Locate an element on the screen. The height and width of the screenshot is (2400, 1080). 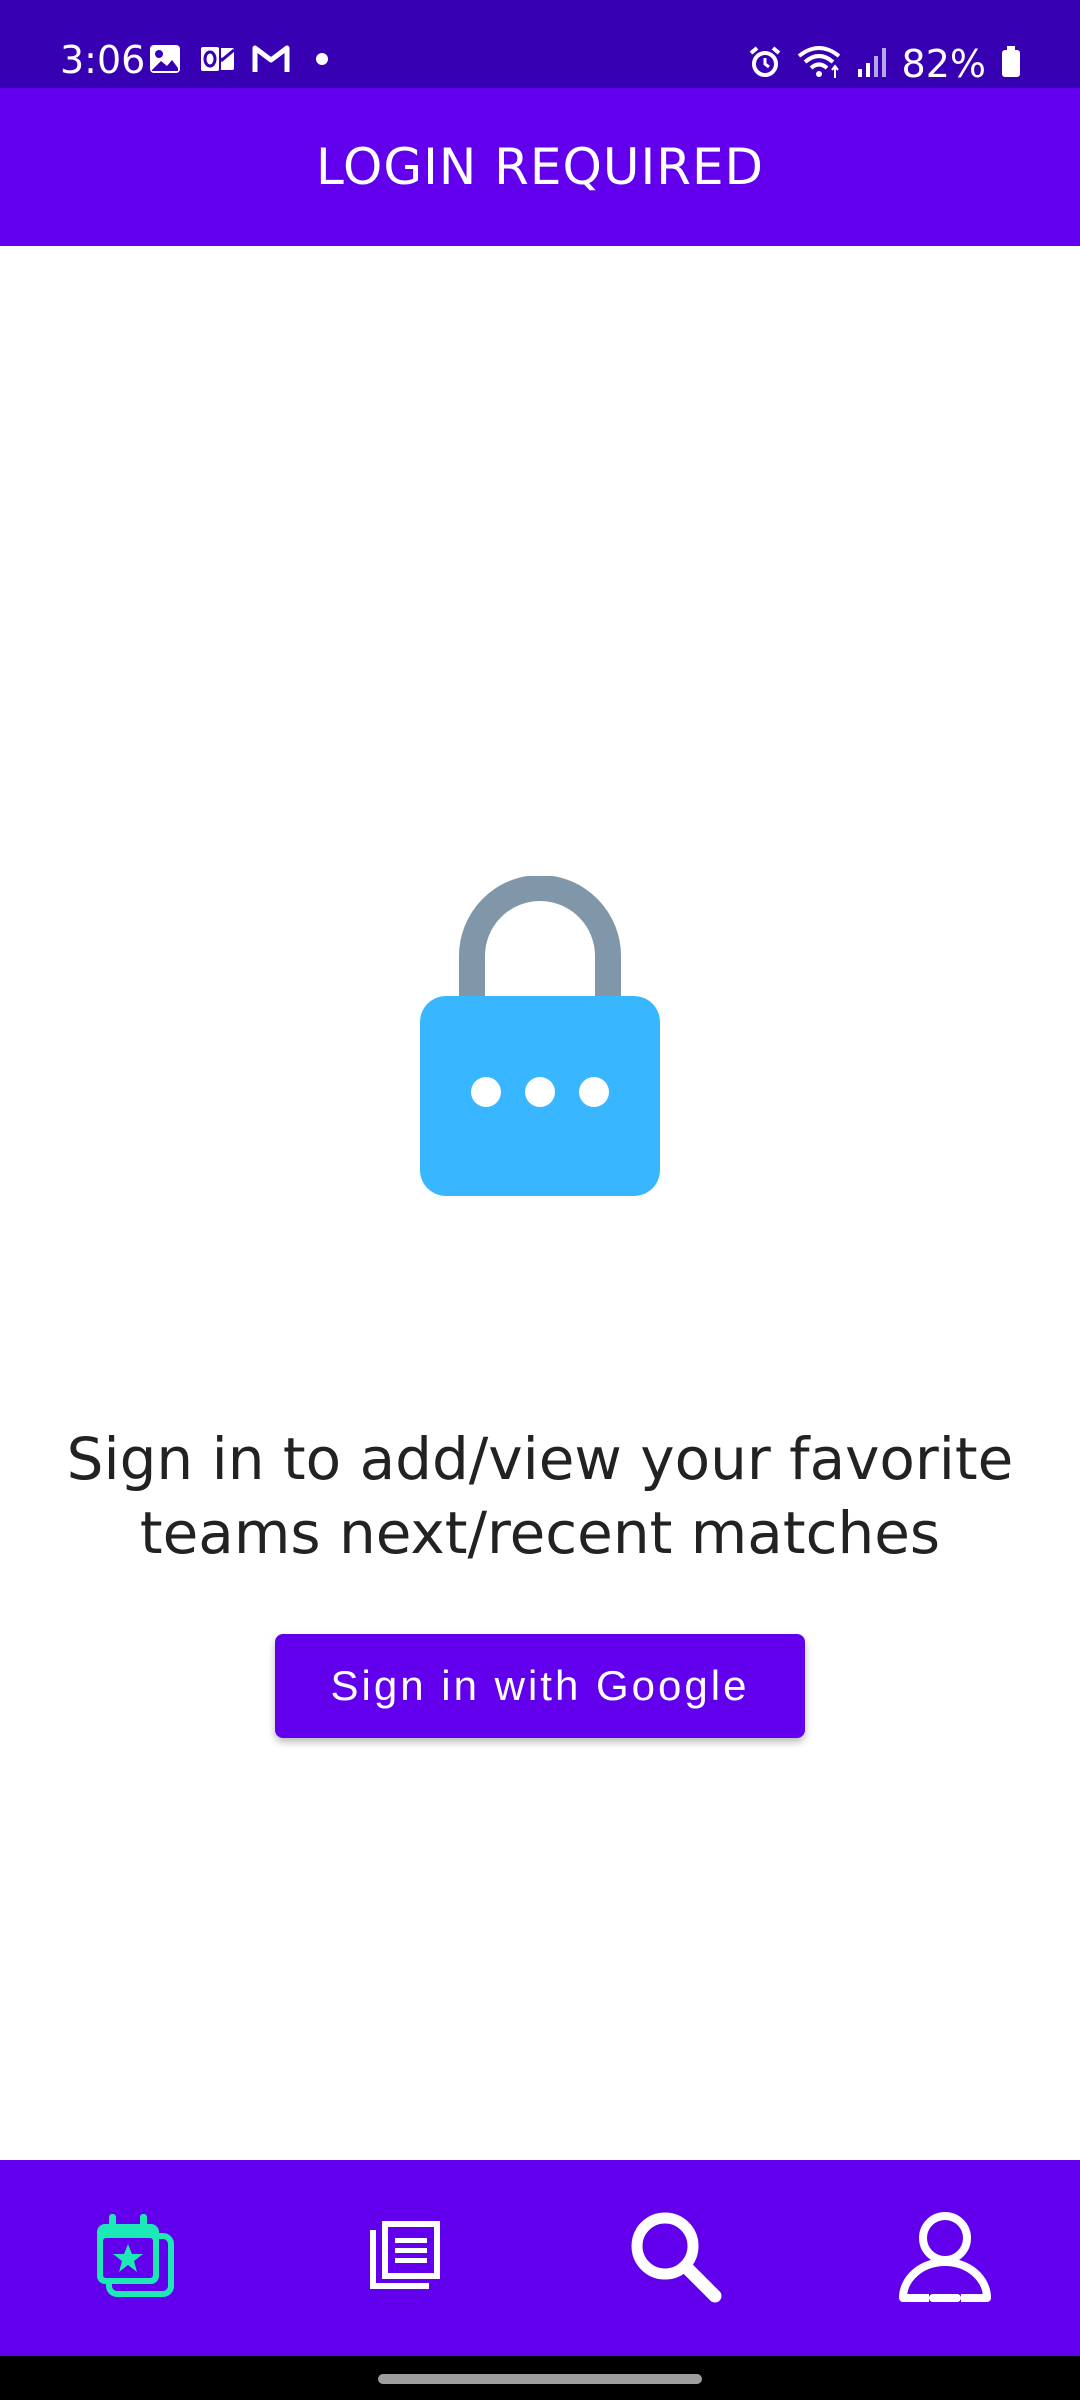
app-bar: LOGIN REQUIRED is located at coordinates (540, 167).